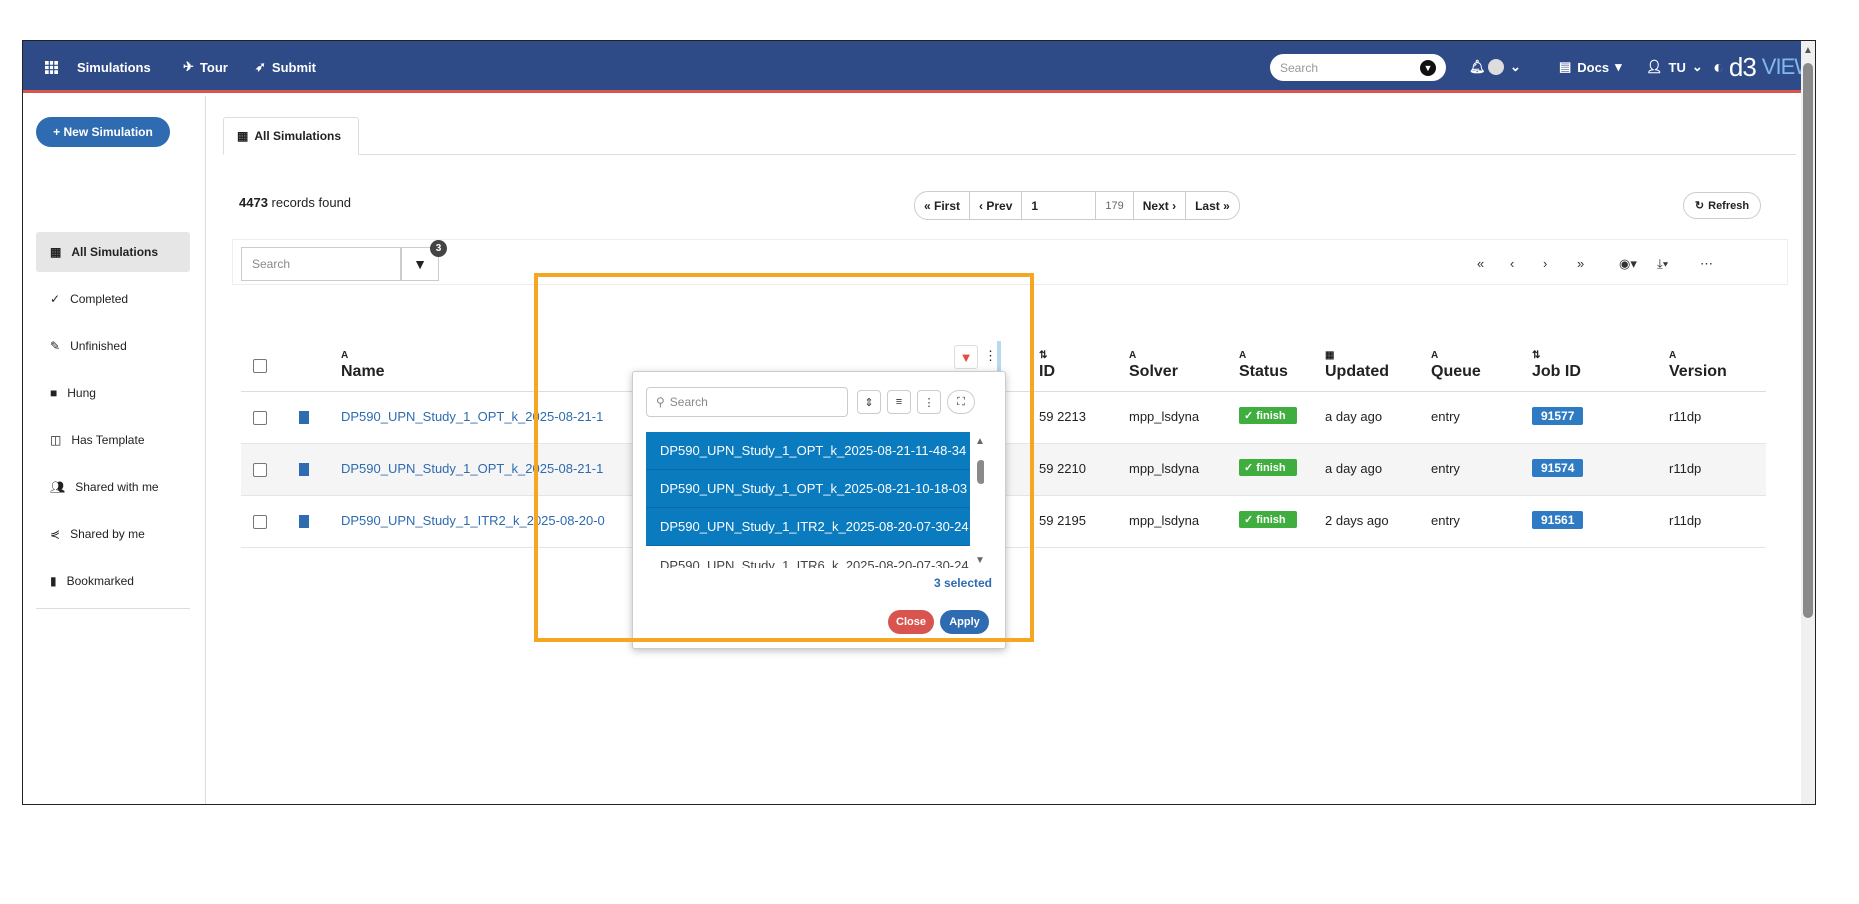 The width and height of the screenshot is (1859, 904). What do you see at coordinates (990, 356) in the screenshot?
I see `column-menu-icon: ⋮` at bounding box center [990, 356].